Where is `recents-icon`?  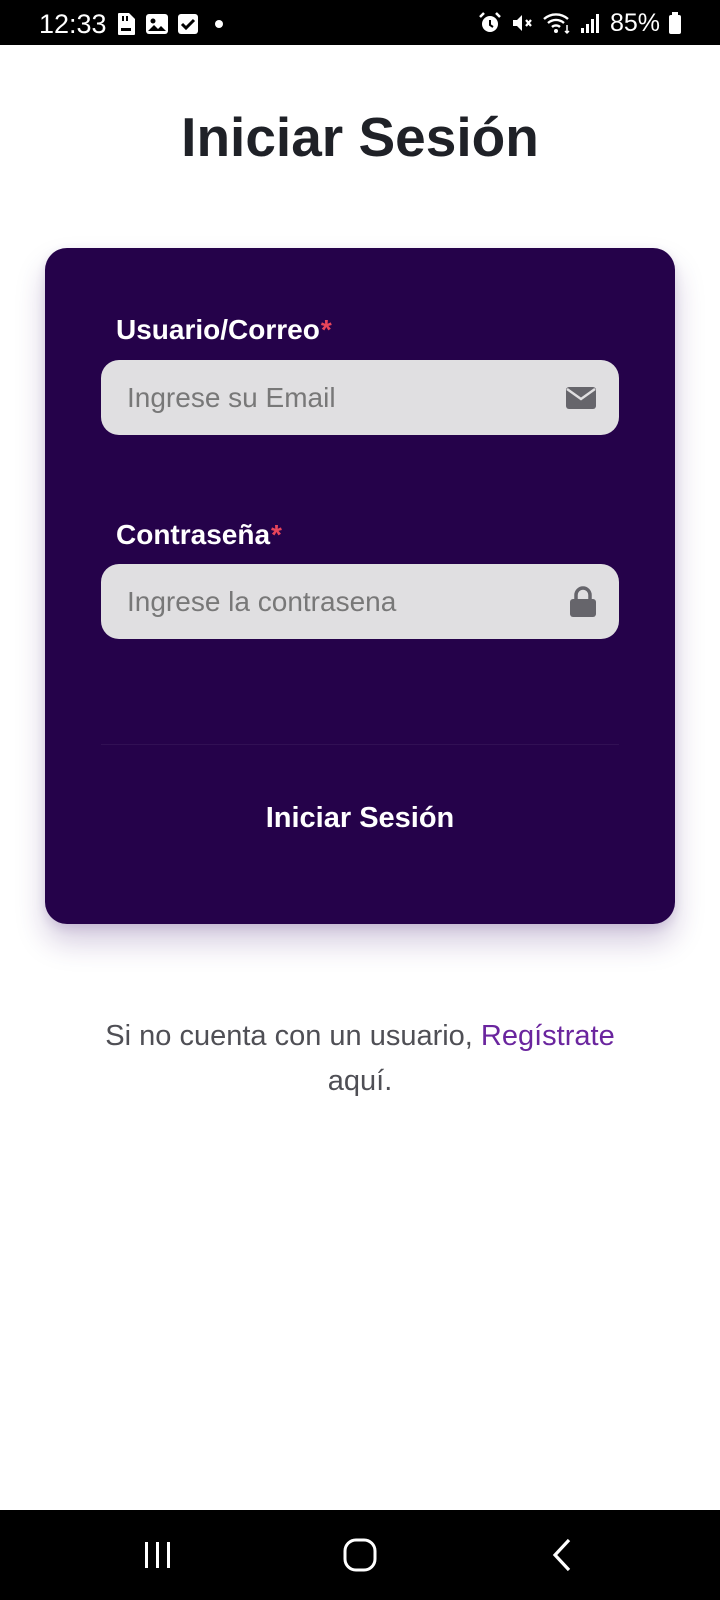 recents-icon is located at coordinates (158, 1555).